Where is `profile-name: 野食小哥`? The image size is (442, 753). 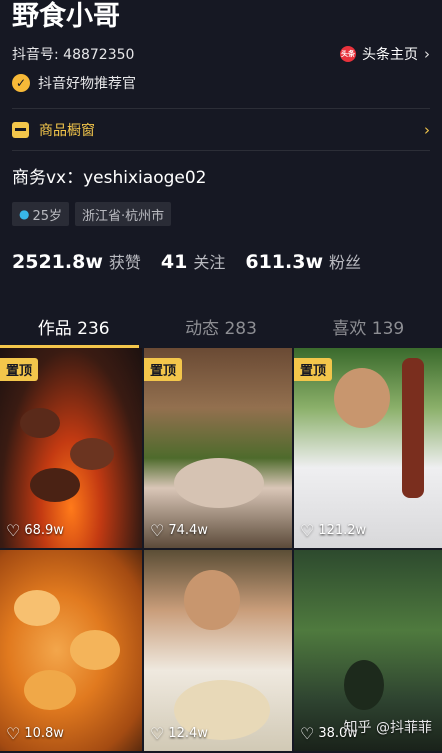 profile-name: 野食小哥 is located at coordinates (66, 16).